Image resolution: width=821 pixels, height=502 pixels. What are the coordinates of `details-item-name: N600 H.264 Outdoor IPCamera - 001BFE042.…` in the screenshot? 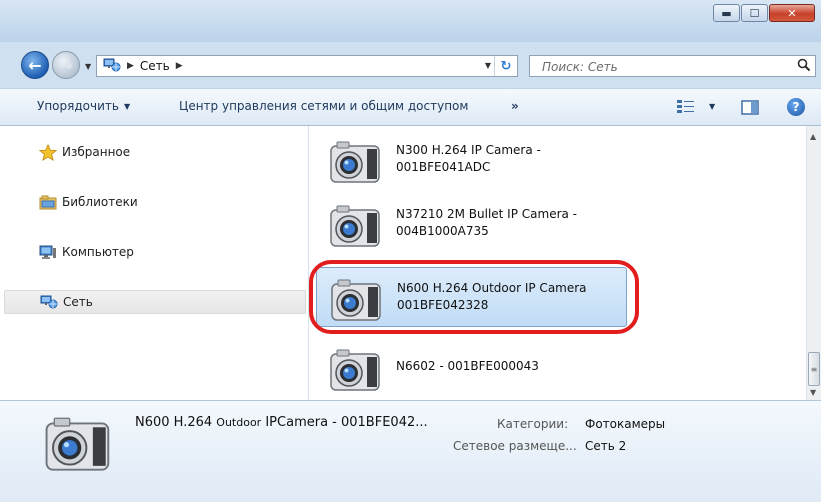 It's located at (281, 422).